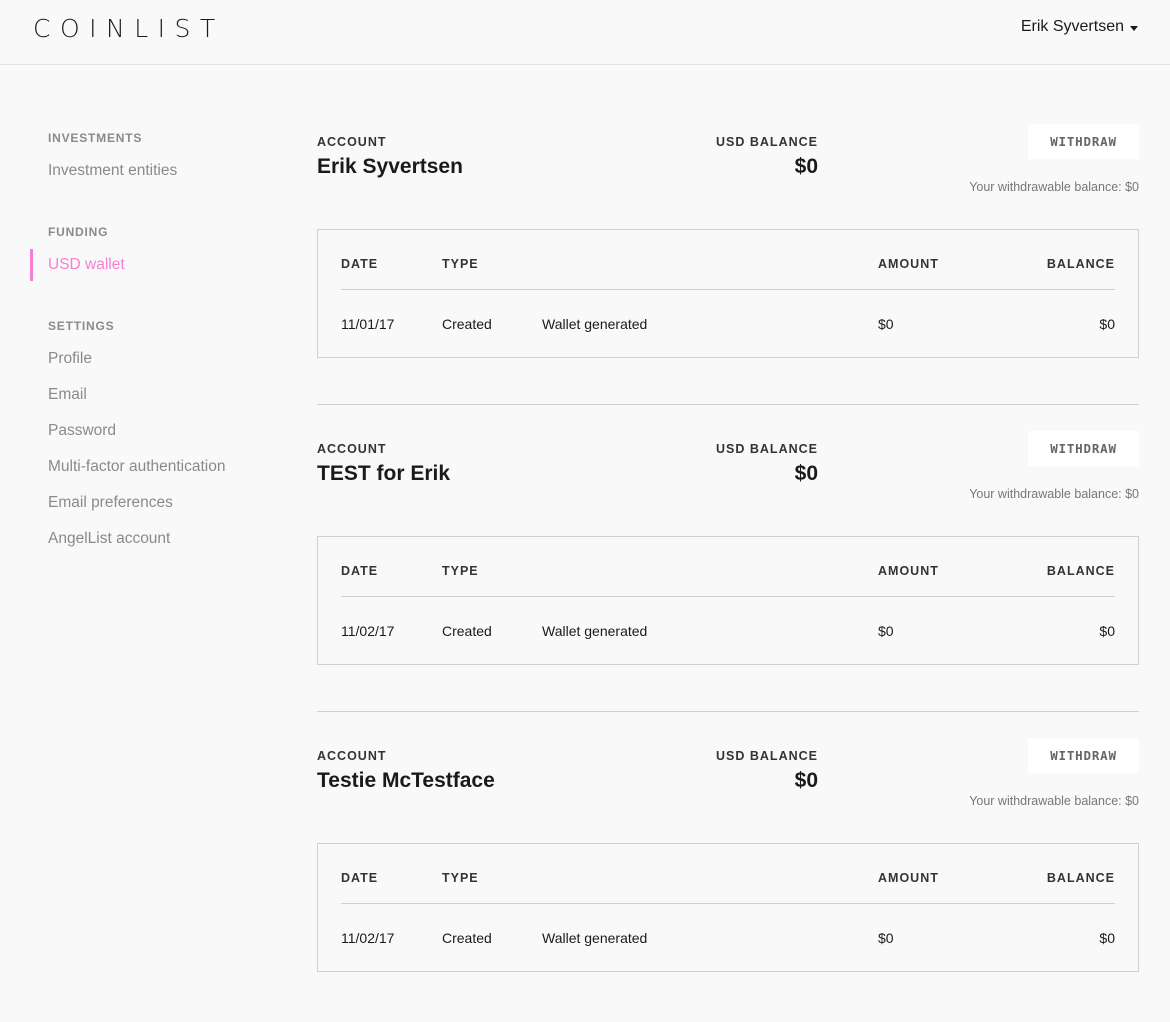 Image resolution: width=1170 pixels, height=1022 pixels. Describe the element at coordinates (86, 265) in the screenshot. I see `sidebar-item-usd-wallet: USD wallet` at that location.